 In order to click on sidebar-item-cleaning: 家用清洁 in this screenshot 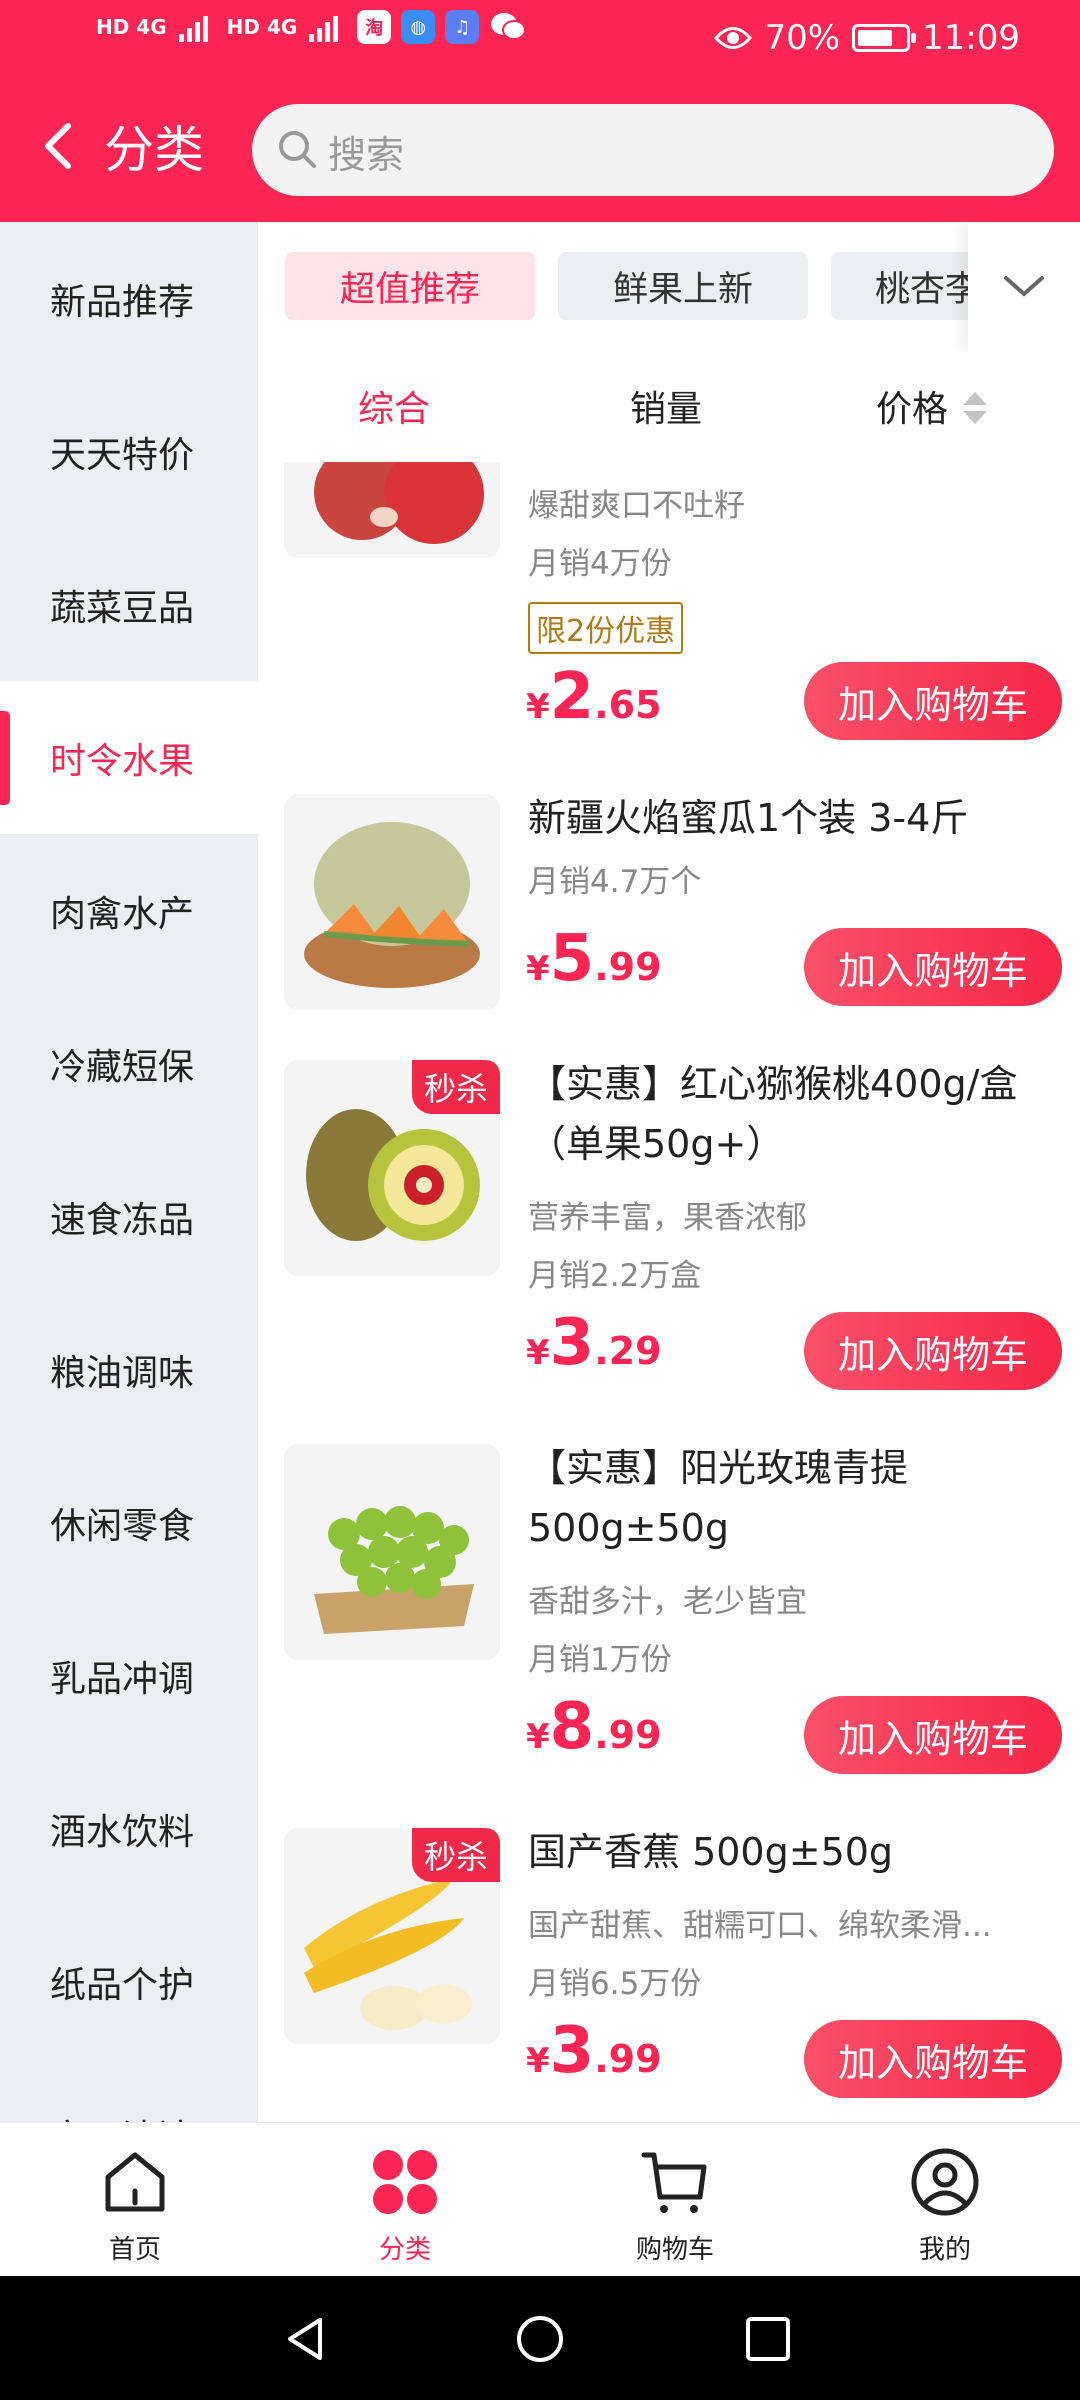, I will do `click(129, 2090)`.